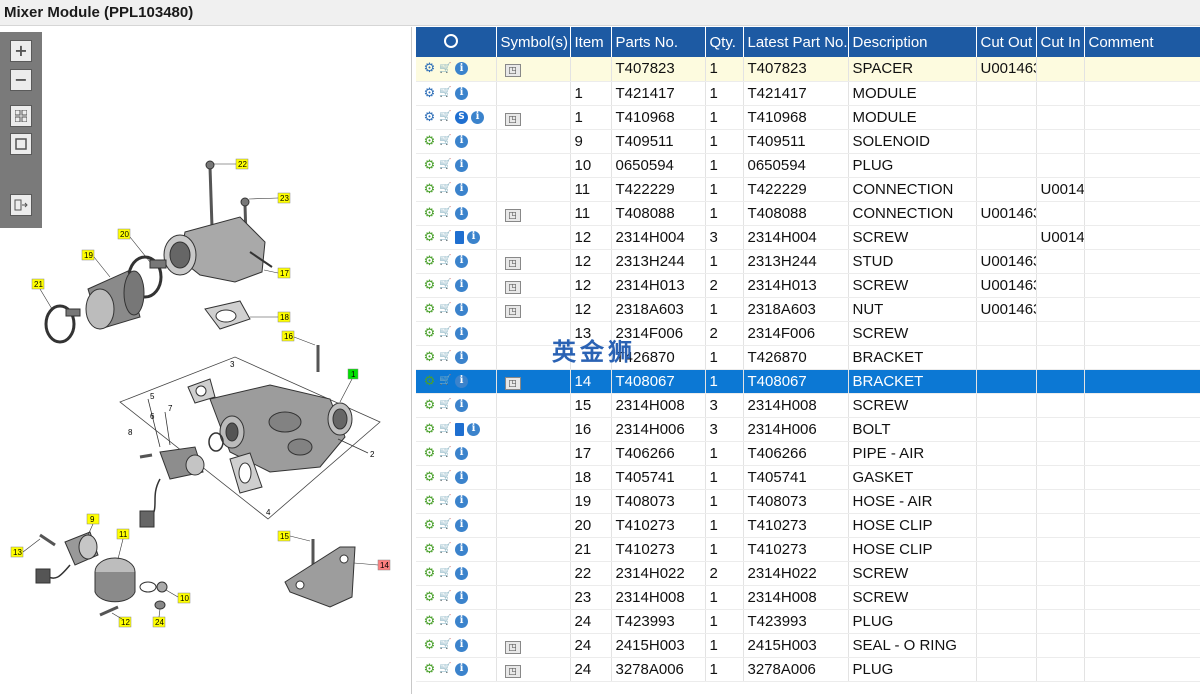  What do you see at coordinates (349, 385) in the screenshot?
I see `callout-1: 1` at bounding box center [349, 385].